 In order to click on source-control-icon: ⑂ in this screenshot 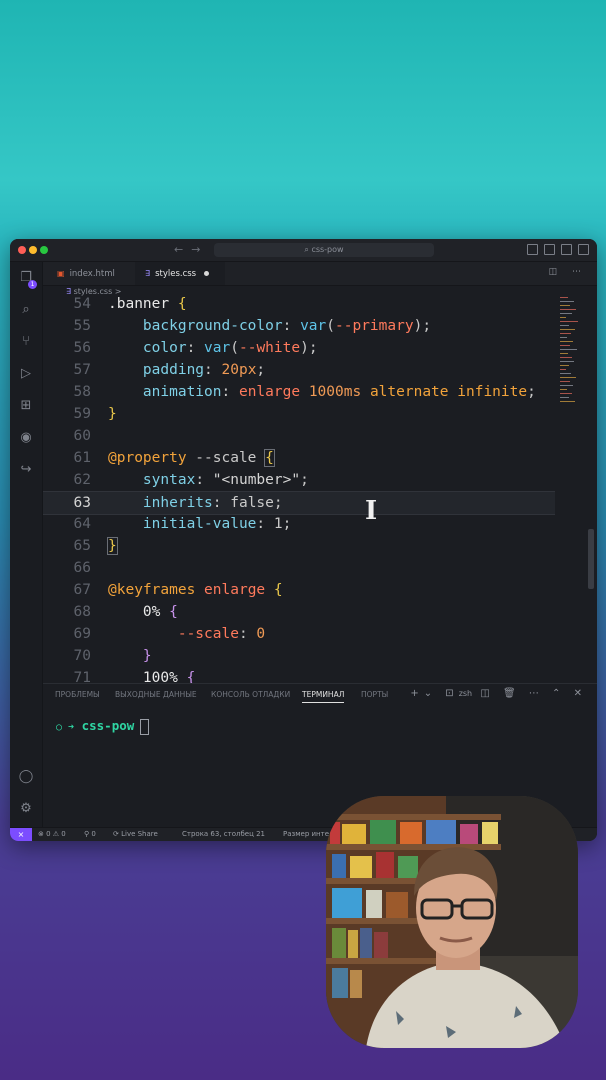, I will do `click(26, 342)`.